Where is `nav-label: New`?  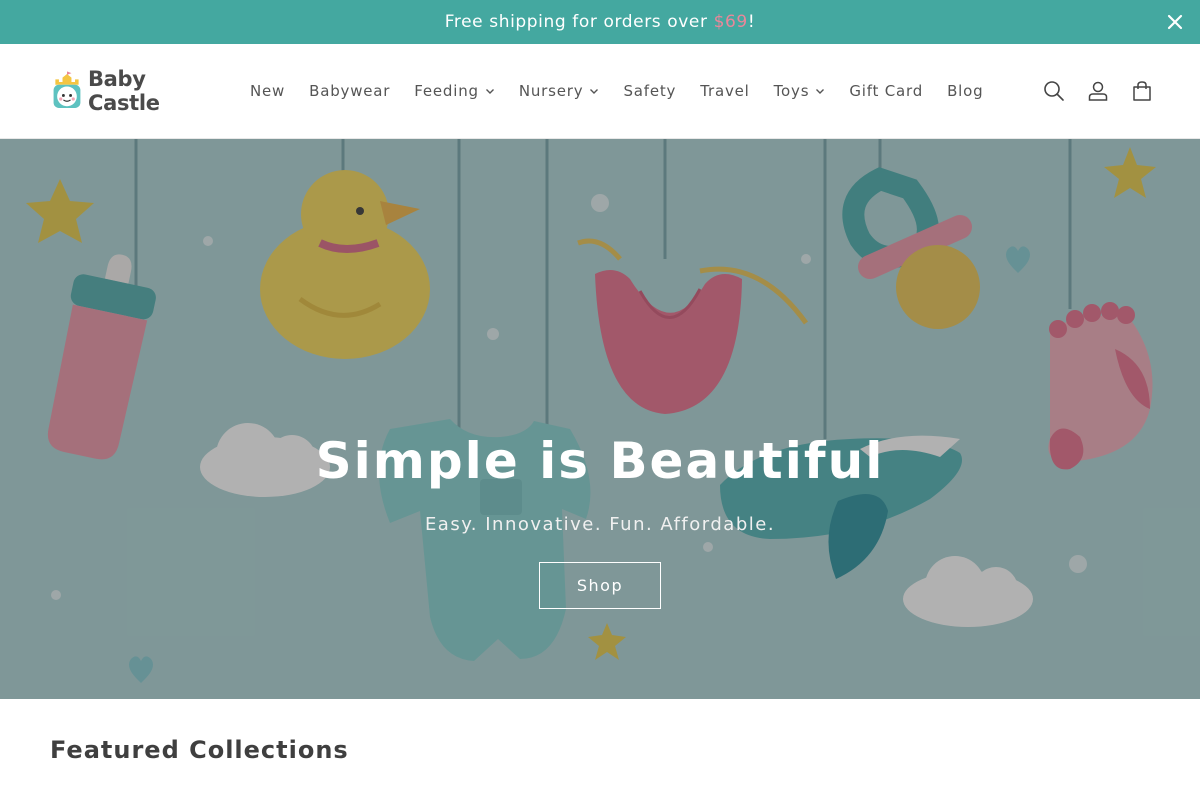
nav-label: New is located at coordinates (268, 91).